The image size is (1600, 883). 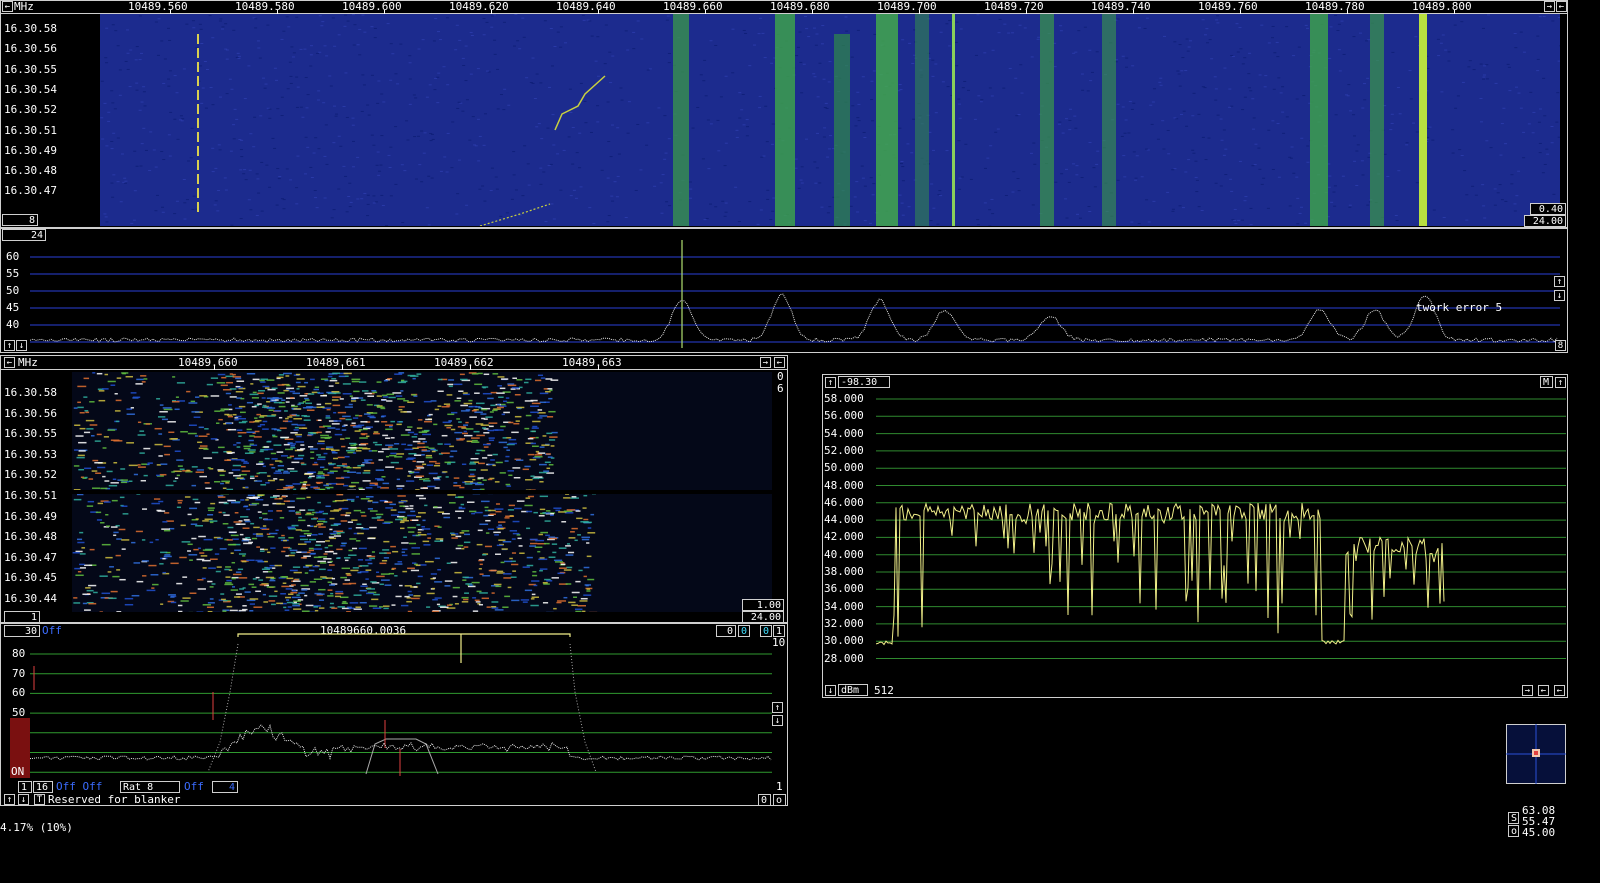 What do you see at coordinates (401, 707) in the screenshot?
I see `baseband-spectrum` at bounding box center [401, 707].